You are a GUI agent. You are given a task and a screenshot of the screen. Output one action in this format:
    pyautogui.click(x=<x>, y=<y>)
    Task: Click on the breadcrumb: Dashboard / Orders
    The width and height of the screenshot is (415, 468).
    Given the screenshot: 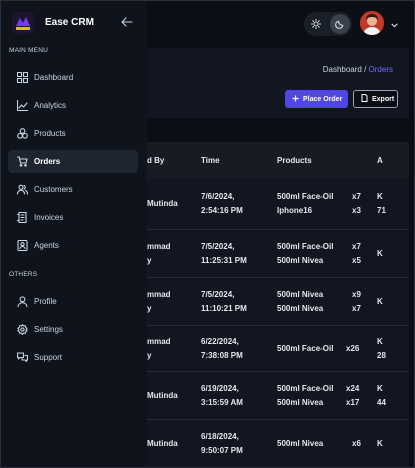 What is the action you would take?
    pyautogui.click(x=358, y=69)
    